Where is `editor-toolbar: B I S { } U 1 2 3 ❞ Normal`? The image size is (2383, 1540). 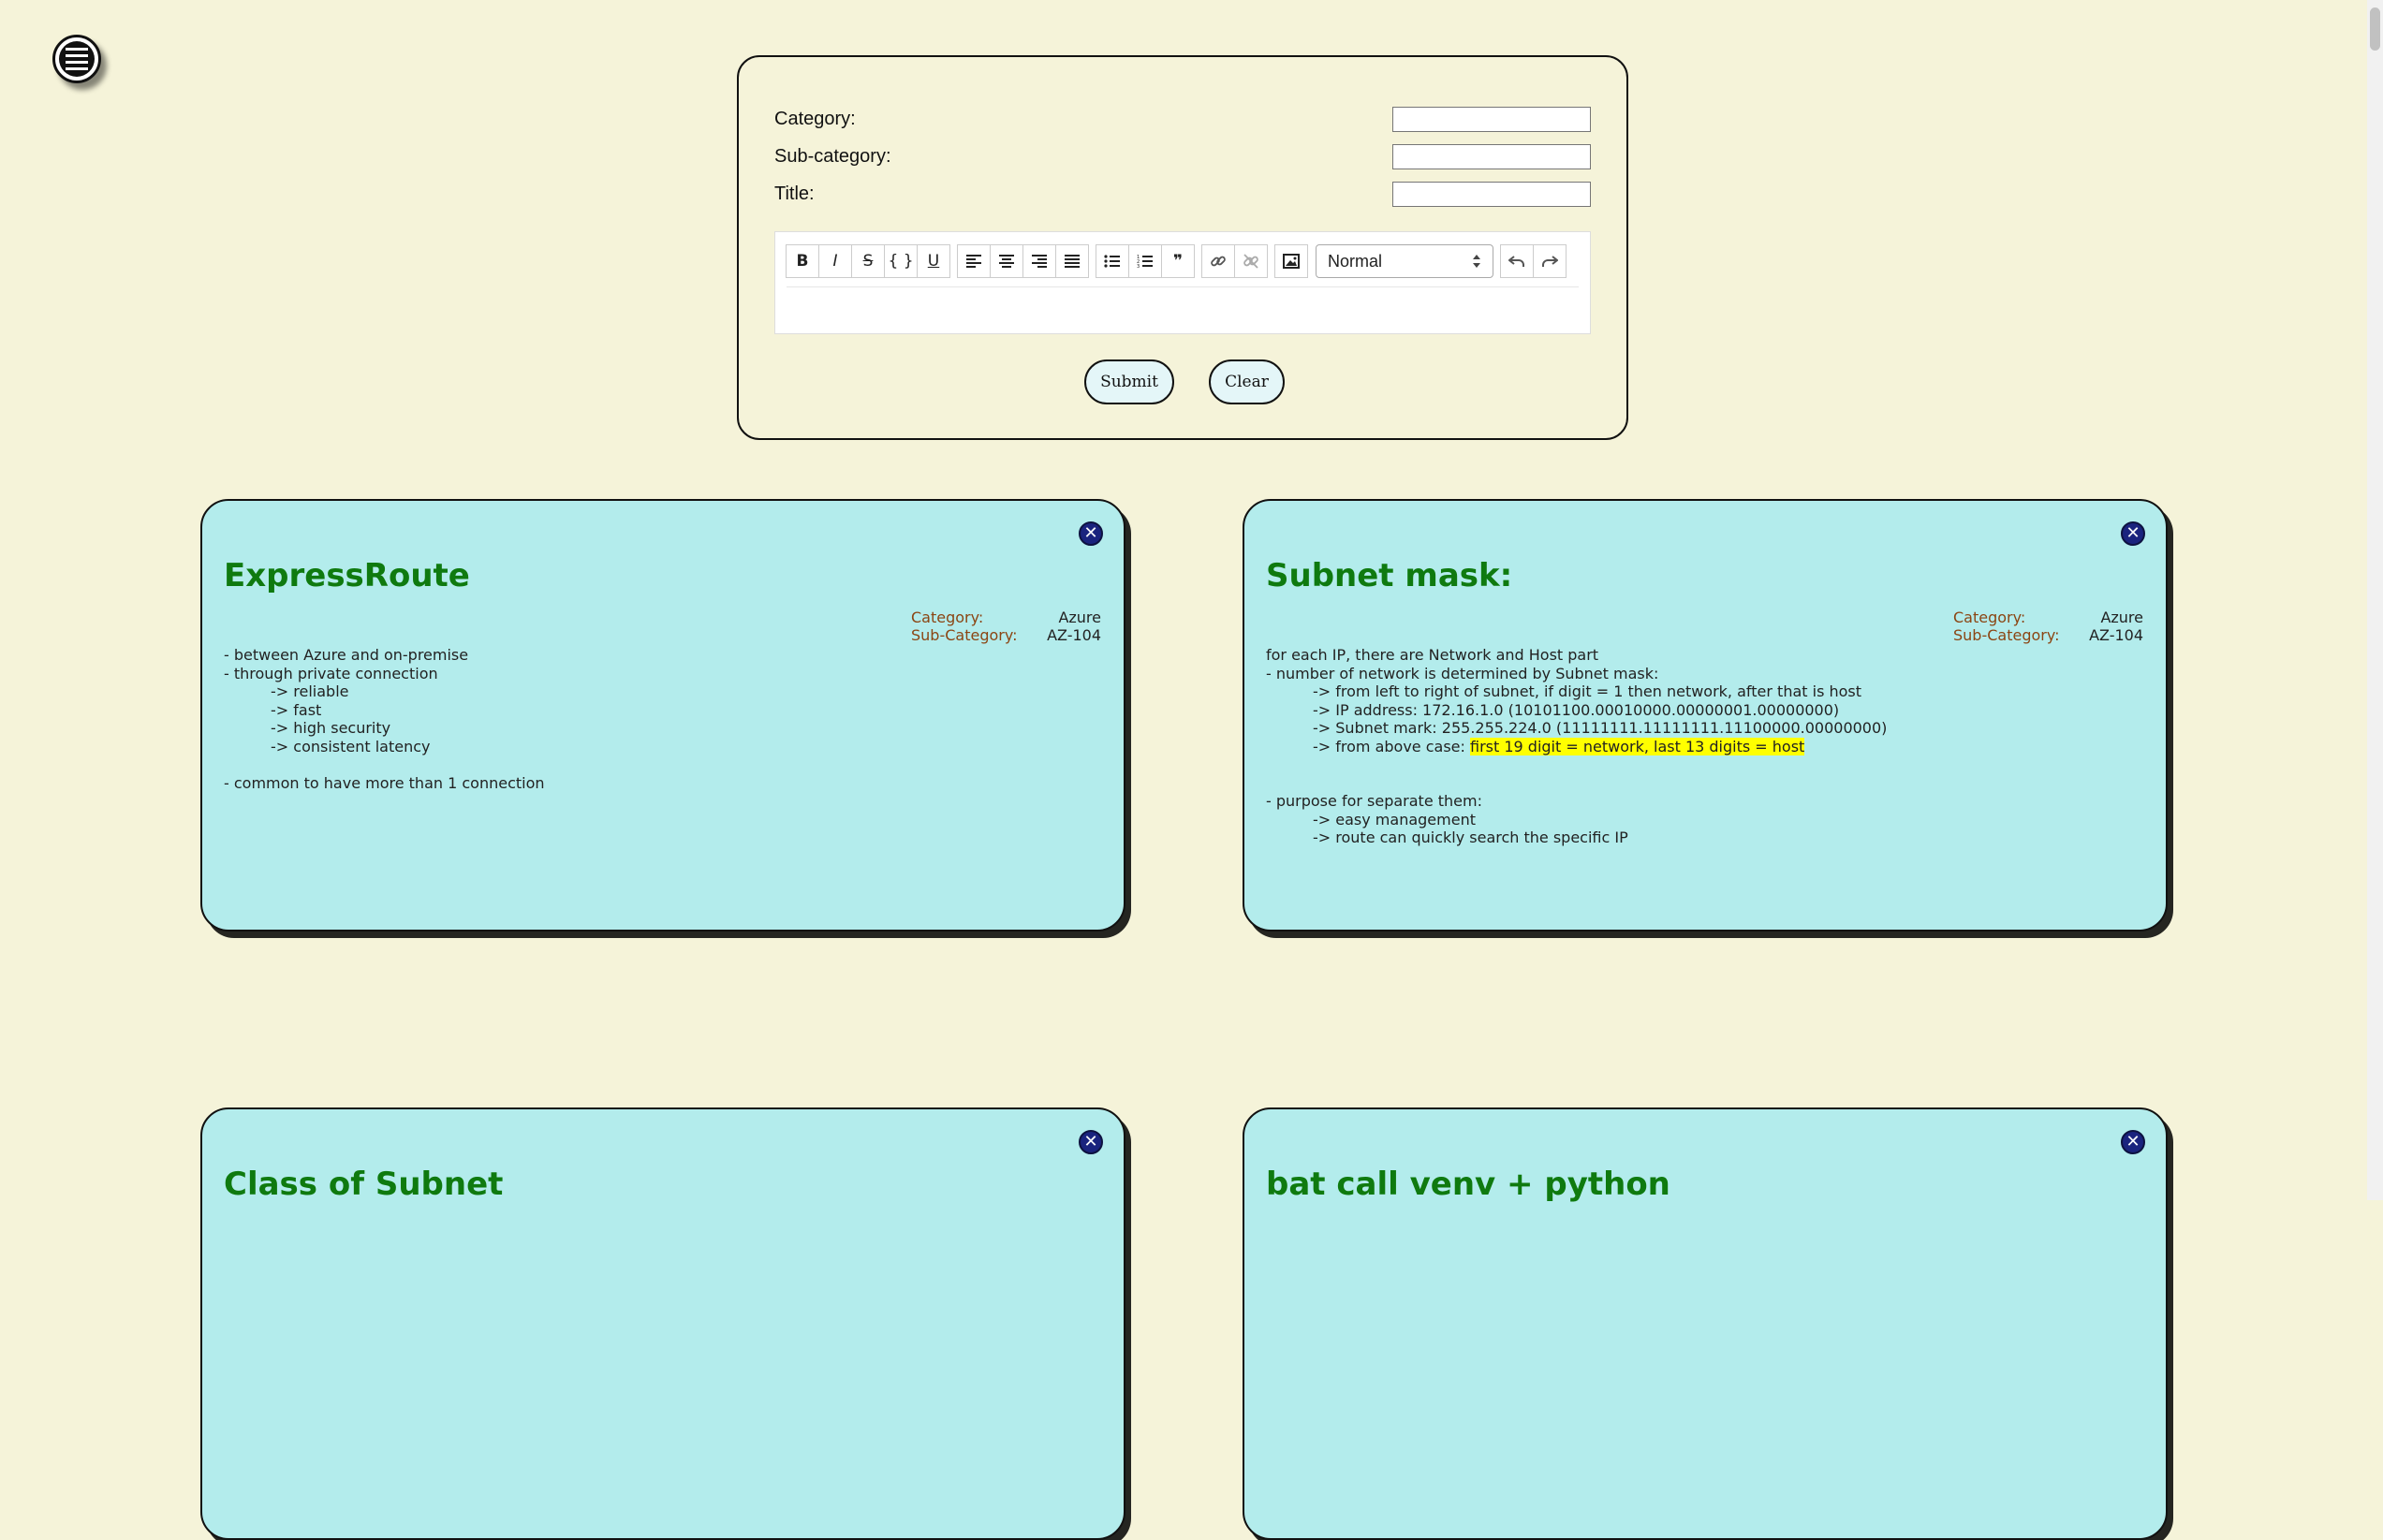 editor-toolbar: B I S { } U 1 2 3 ❞ Normal is located at coordinates (1183, 261).